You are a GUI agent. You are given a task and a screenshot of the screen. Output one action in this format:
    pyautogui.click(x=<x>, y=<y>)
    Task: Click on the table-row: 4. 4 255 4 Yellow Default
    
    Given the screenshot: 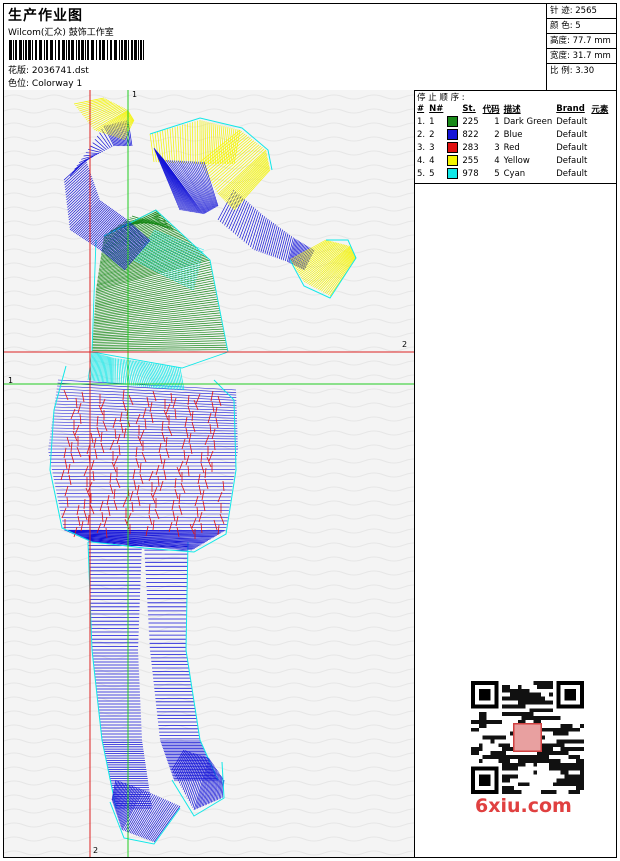 What is the action you would take?
    pyautogui.click(x=512, y=160)
    